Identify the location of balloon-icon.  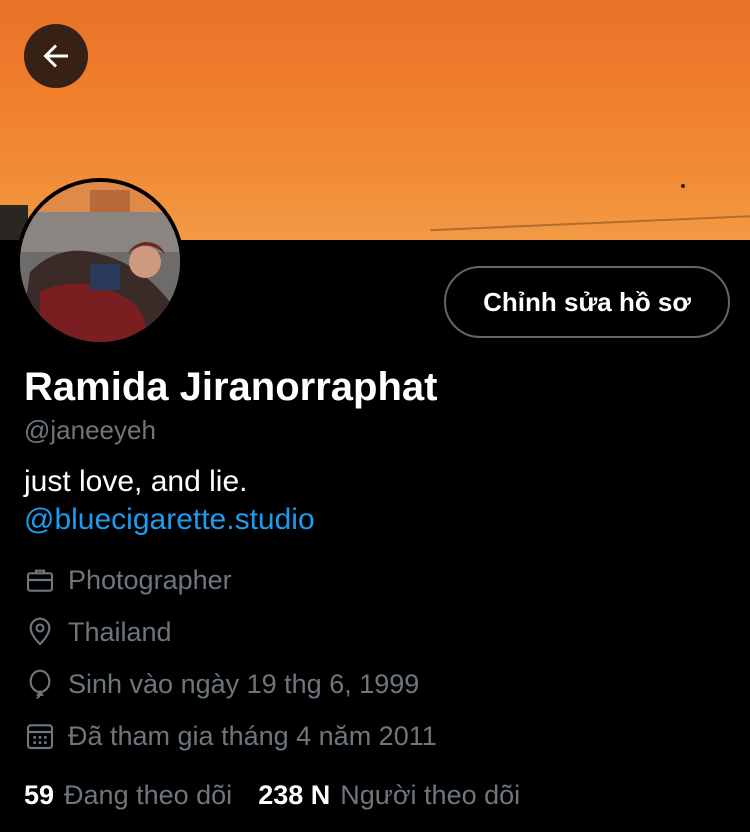
(40, 684).